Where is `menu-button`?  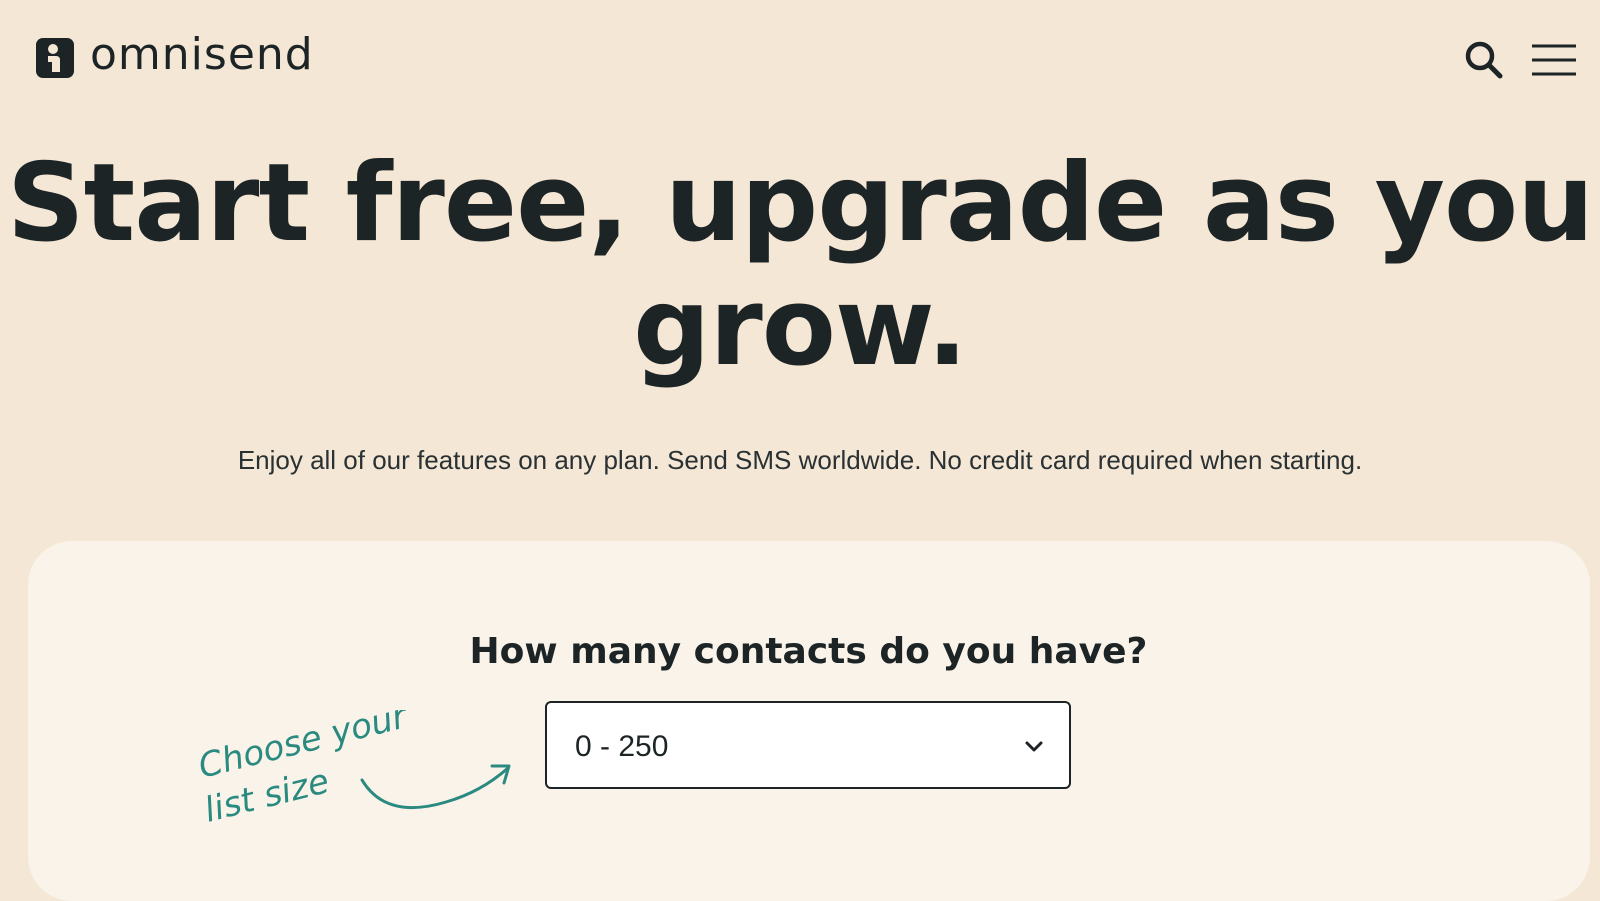 menu-button is located at coordinates (1554, 60).